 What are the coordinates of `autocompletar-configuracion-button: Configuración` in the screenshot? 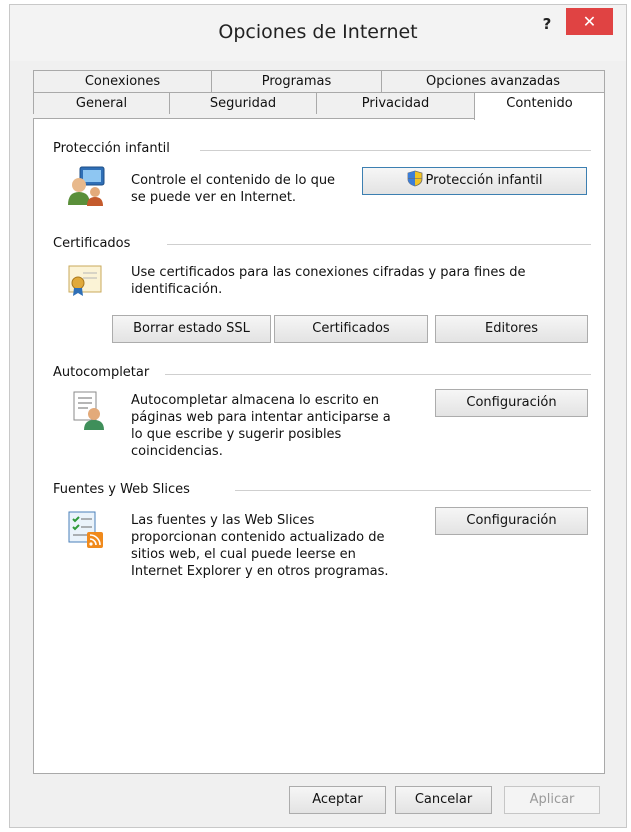 It's located at (511, 403).